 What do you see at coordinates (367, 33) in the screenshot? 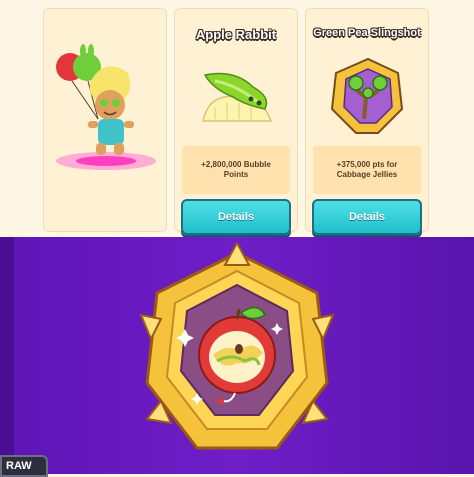
I see `card-title: Green Pea Slingshot` at bounding box center [367, 33].